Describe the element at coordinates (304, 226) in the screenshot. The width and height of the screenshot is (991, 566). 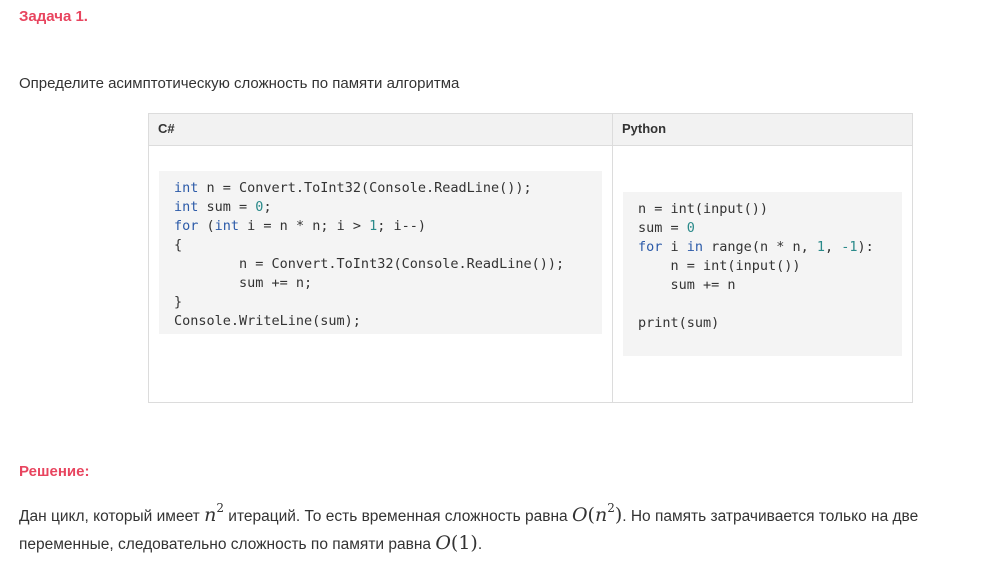
I see `code-text: i = n * n; i >` at that location.